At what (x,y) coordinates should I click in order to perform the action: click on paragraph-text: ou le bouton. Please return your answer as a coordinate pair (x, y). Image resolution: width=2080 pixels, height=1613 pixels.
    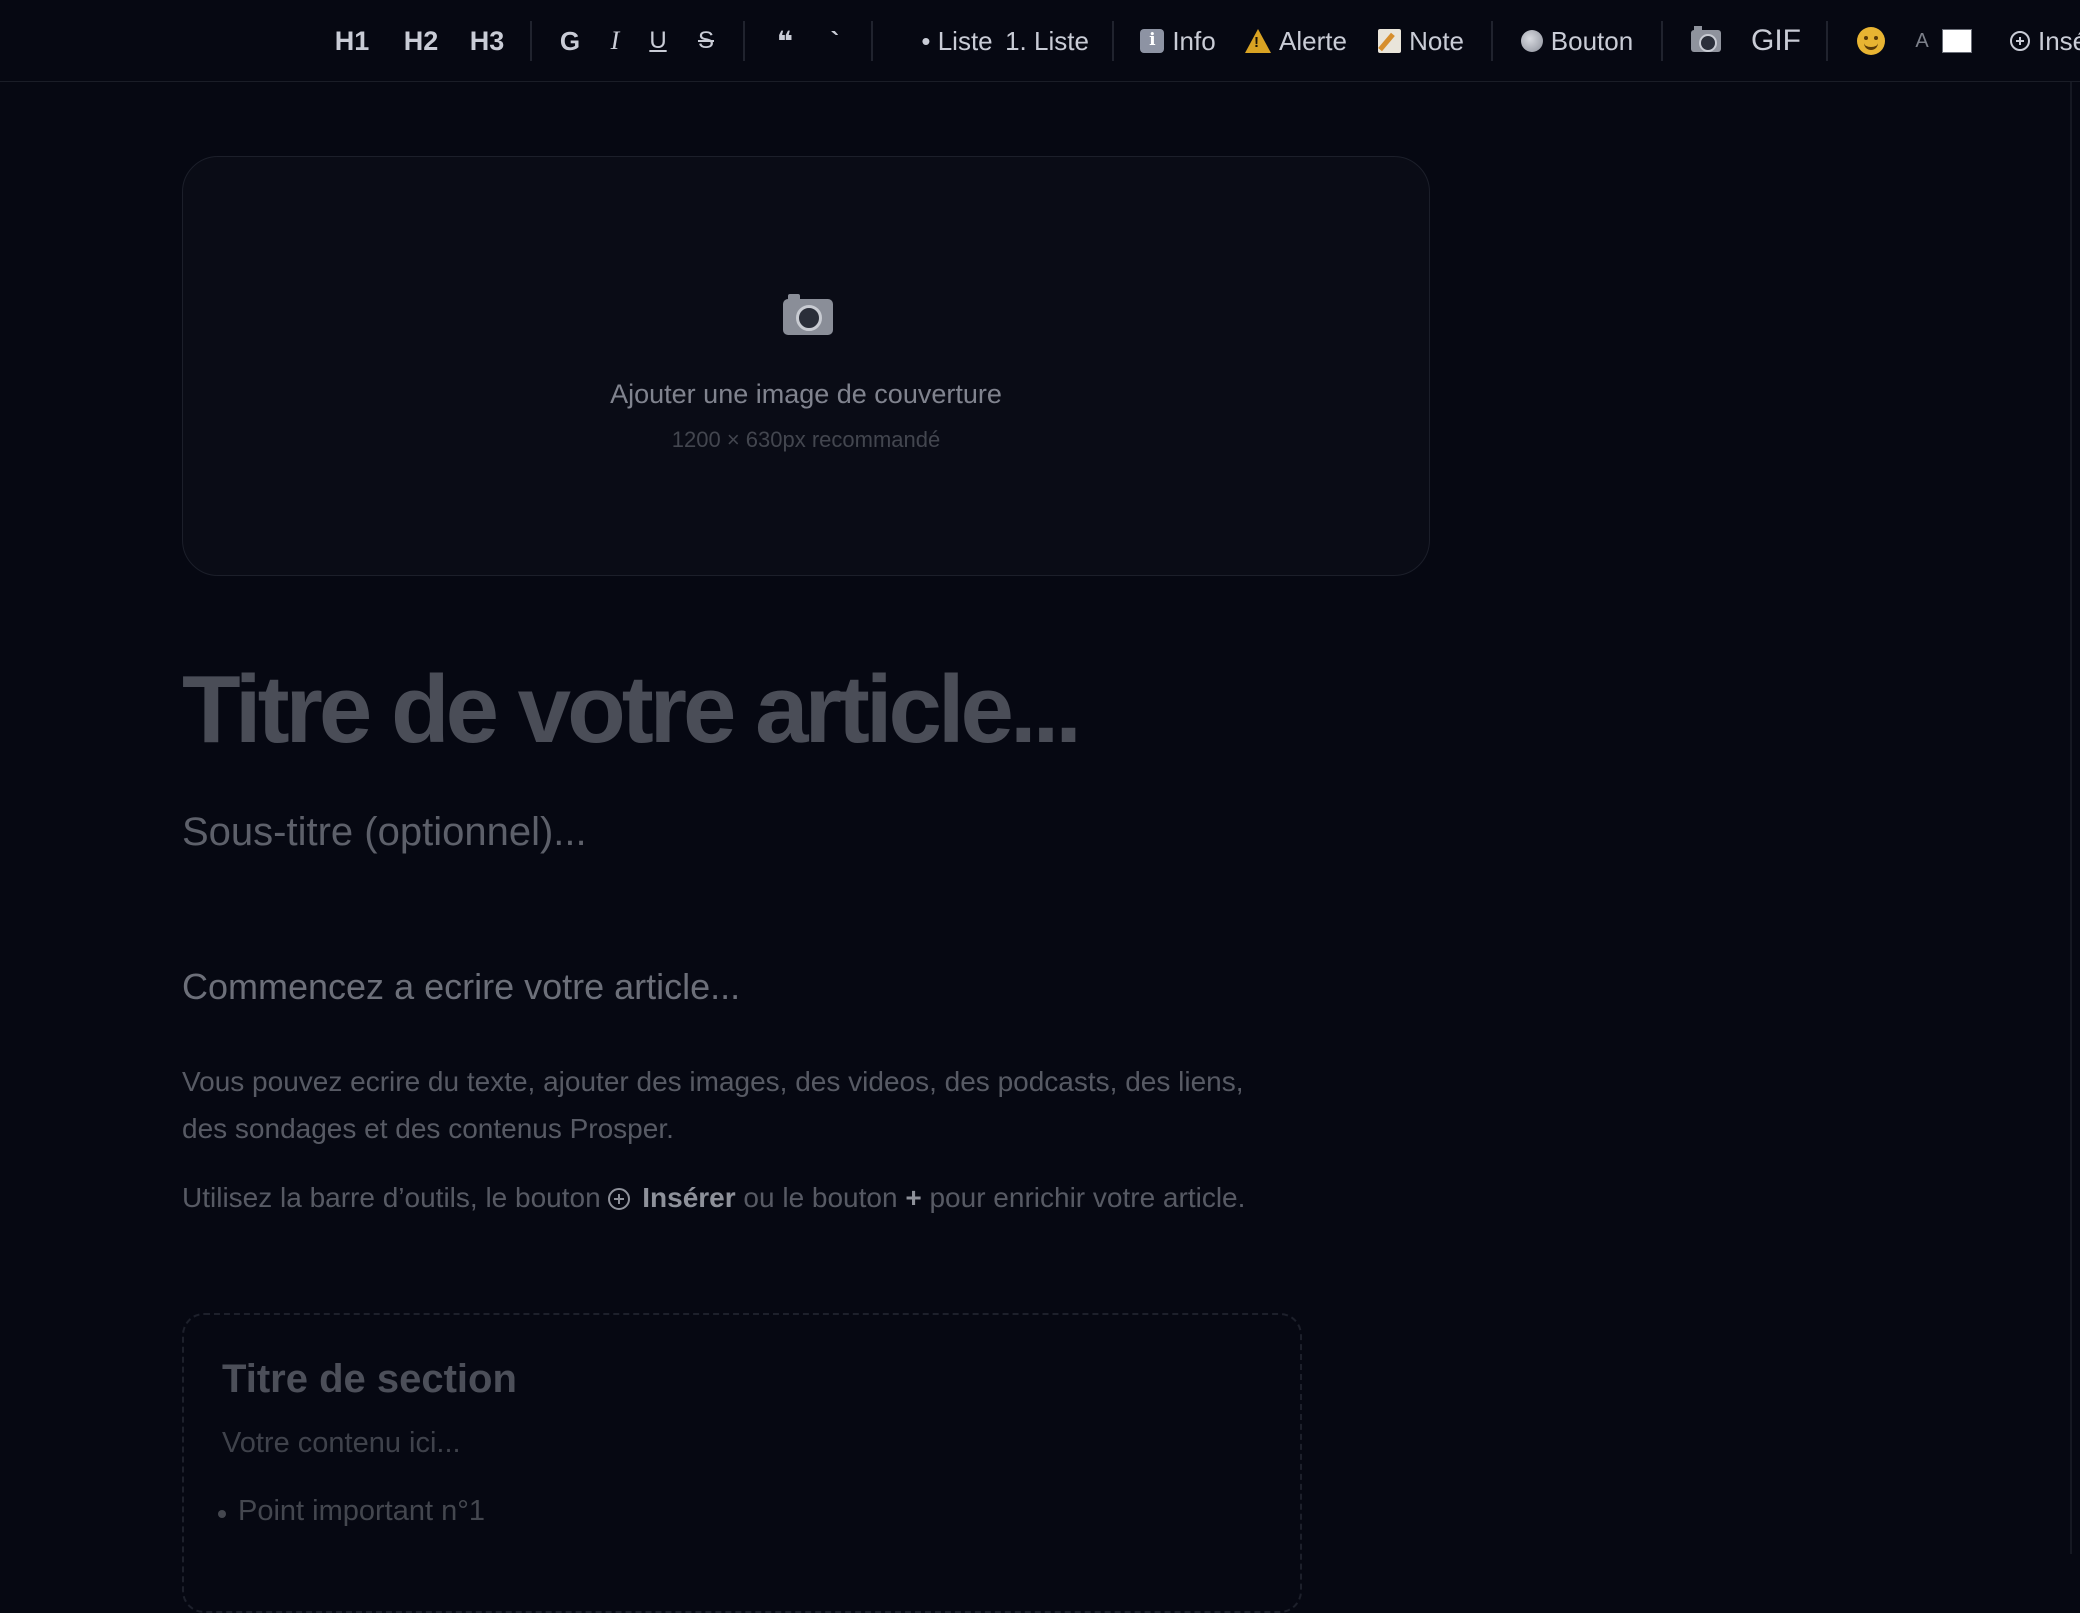
    Looking at the image, I should click on (820, 1197).